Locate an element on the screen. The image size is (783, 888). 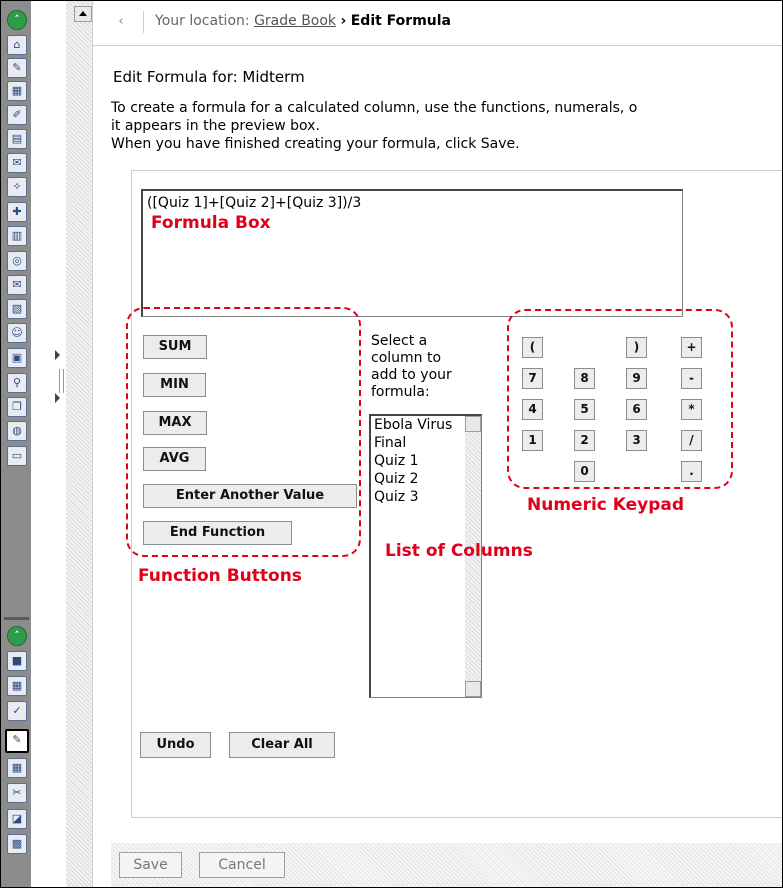
end-function-button: End Function is located at coordinates (217, 533).